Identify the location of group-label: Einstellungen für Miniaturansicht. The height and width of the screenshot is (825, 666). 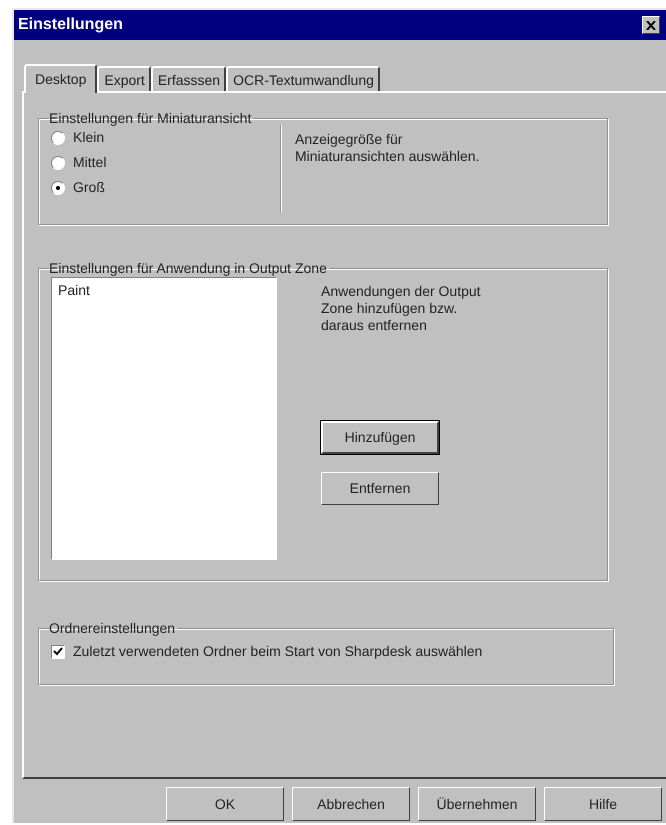
(150, 118).